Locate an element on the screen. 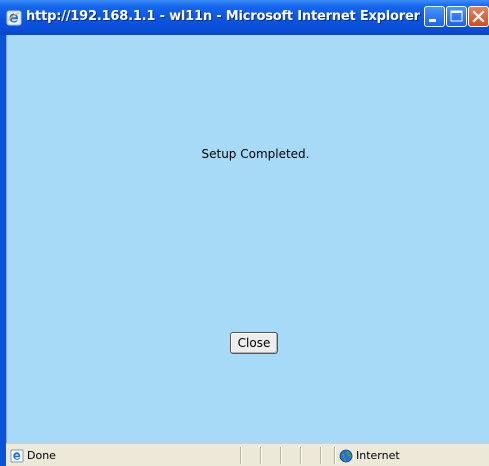 The image size is (489, 466). status-bar: Done Internet is located at coordinates (247, 454).